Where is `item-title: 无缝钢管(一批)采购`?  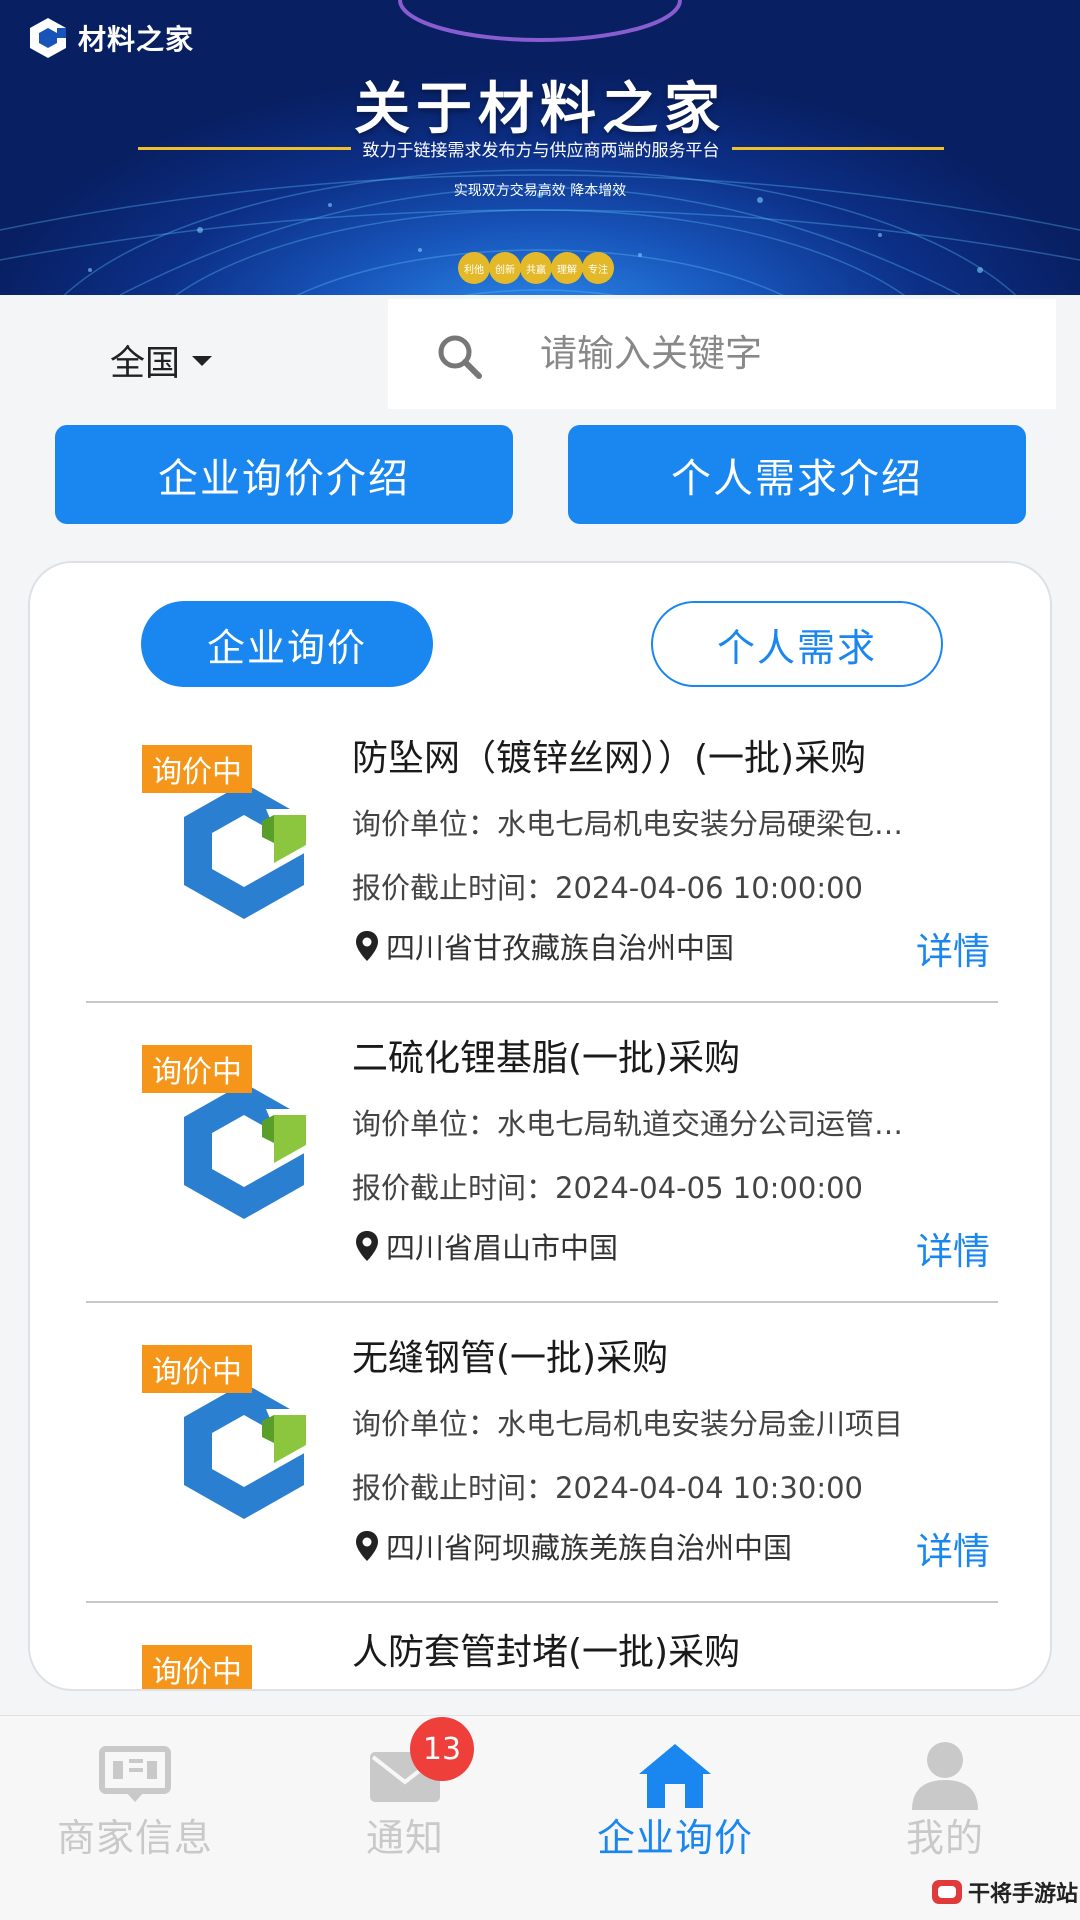
item-title: 无缝钢管(一批)采购 is located at coordinates (510, 1358).